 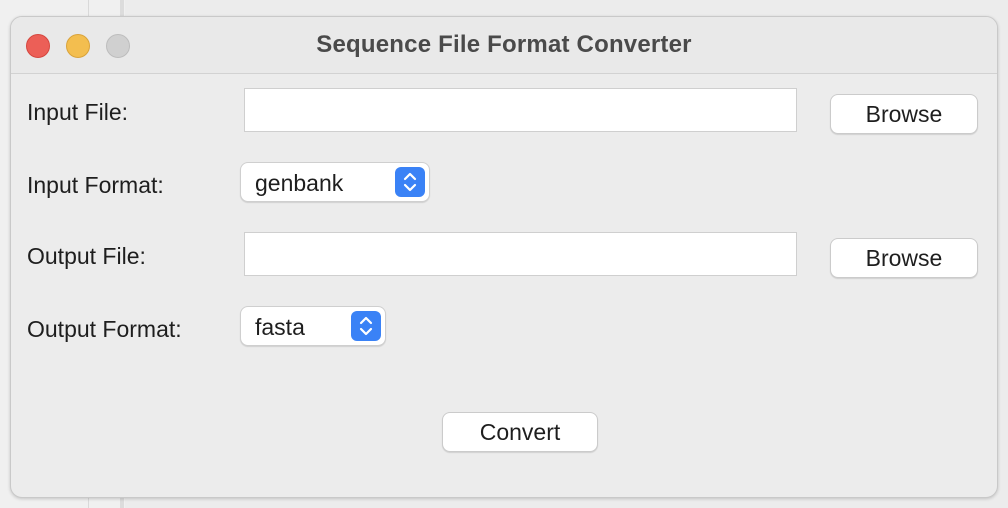 I want to click on output-browse-button: Browse, so click(x=904, y=258).